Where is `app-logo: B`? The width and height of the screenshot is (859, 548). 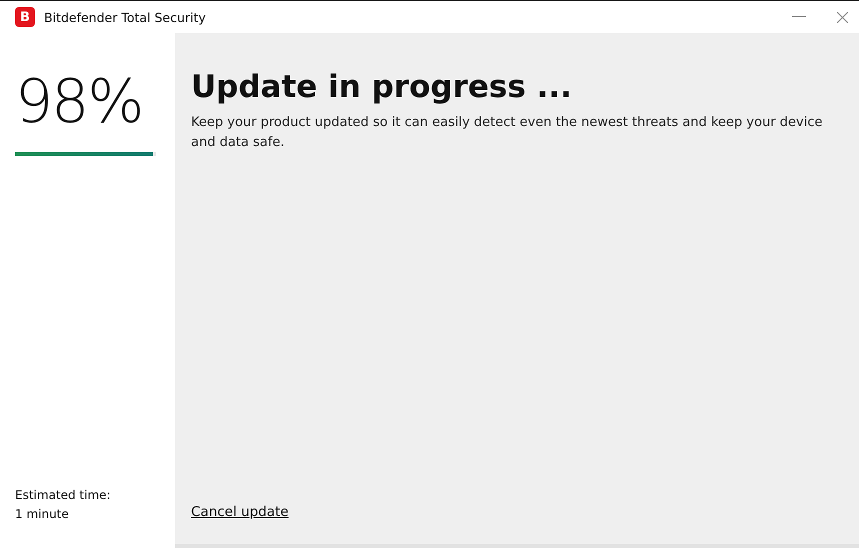 app-logo: B is located at coordinates (25, 17).